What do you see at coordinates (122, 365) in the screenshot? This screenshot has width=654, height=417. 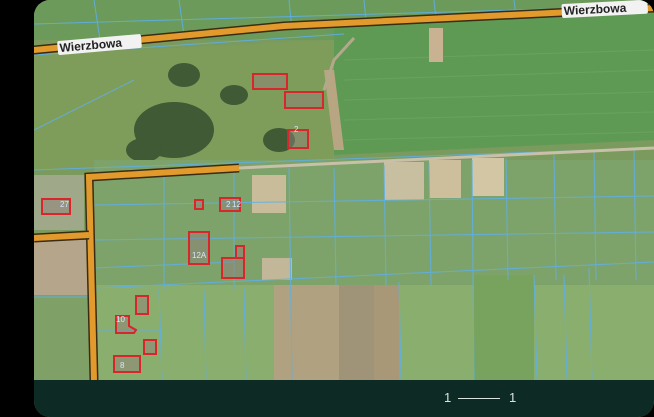 I see `building-number: 8` at bounding box center [122, 365].